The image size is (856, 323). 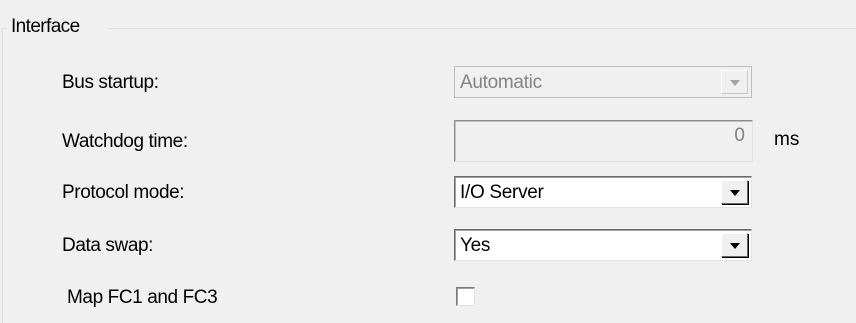 I want to click on data-swap-label: Data swap:, so click(x=108, y=245).